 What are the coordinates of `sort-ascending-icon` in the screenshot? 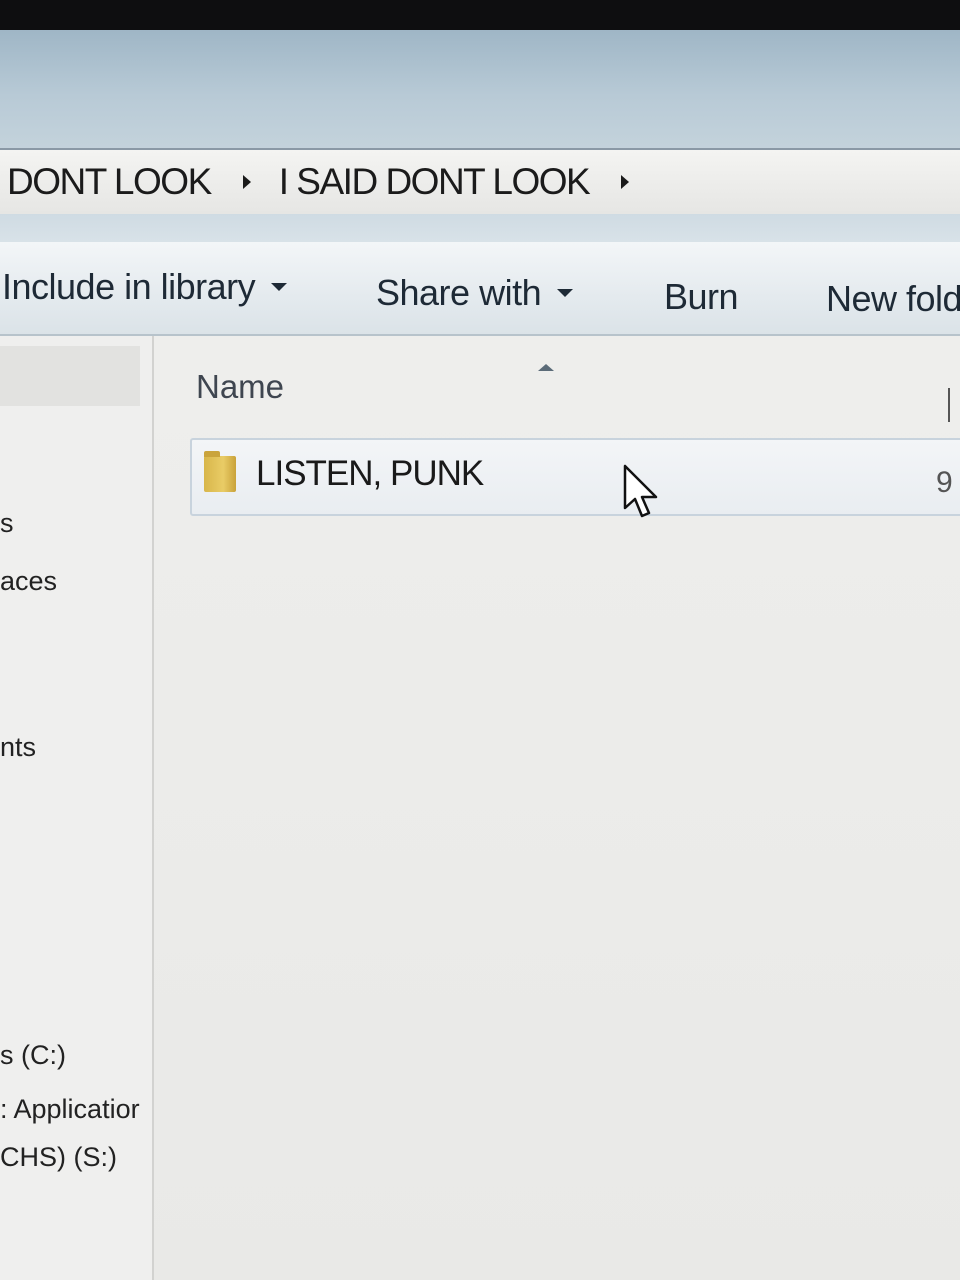 It's located at (546, 367).